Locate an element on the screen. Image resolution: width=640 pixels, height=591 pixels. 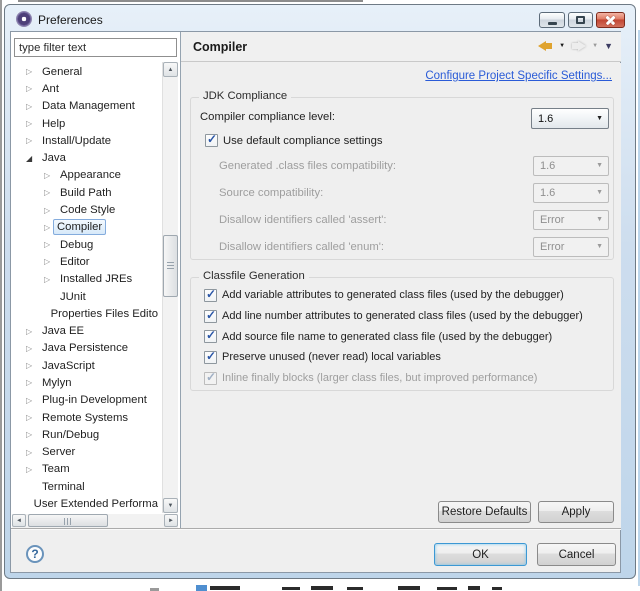
tree-item-label: Code Style is located at coordinates (88, 210).